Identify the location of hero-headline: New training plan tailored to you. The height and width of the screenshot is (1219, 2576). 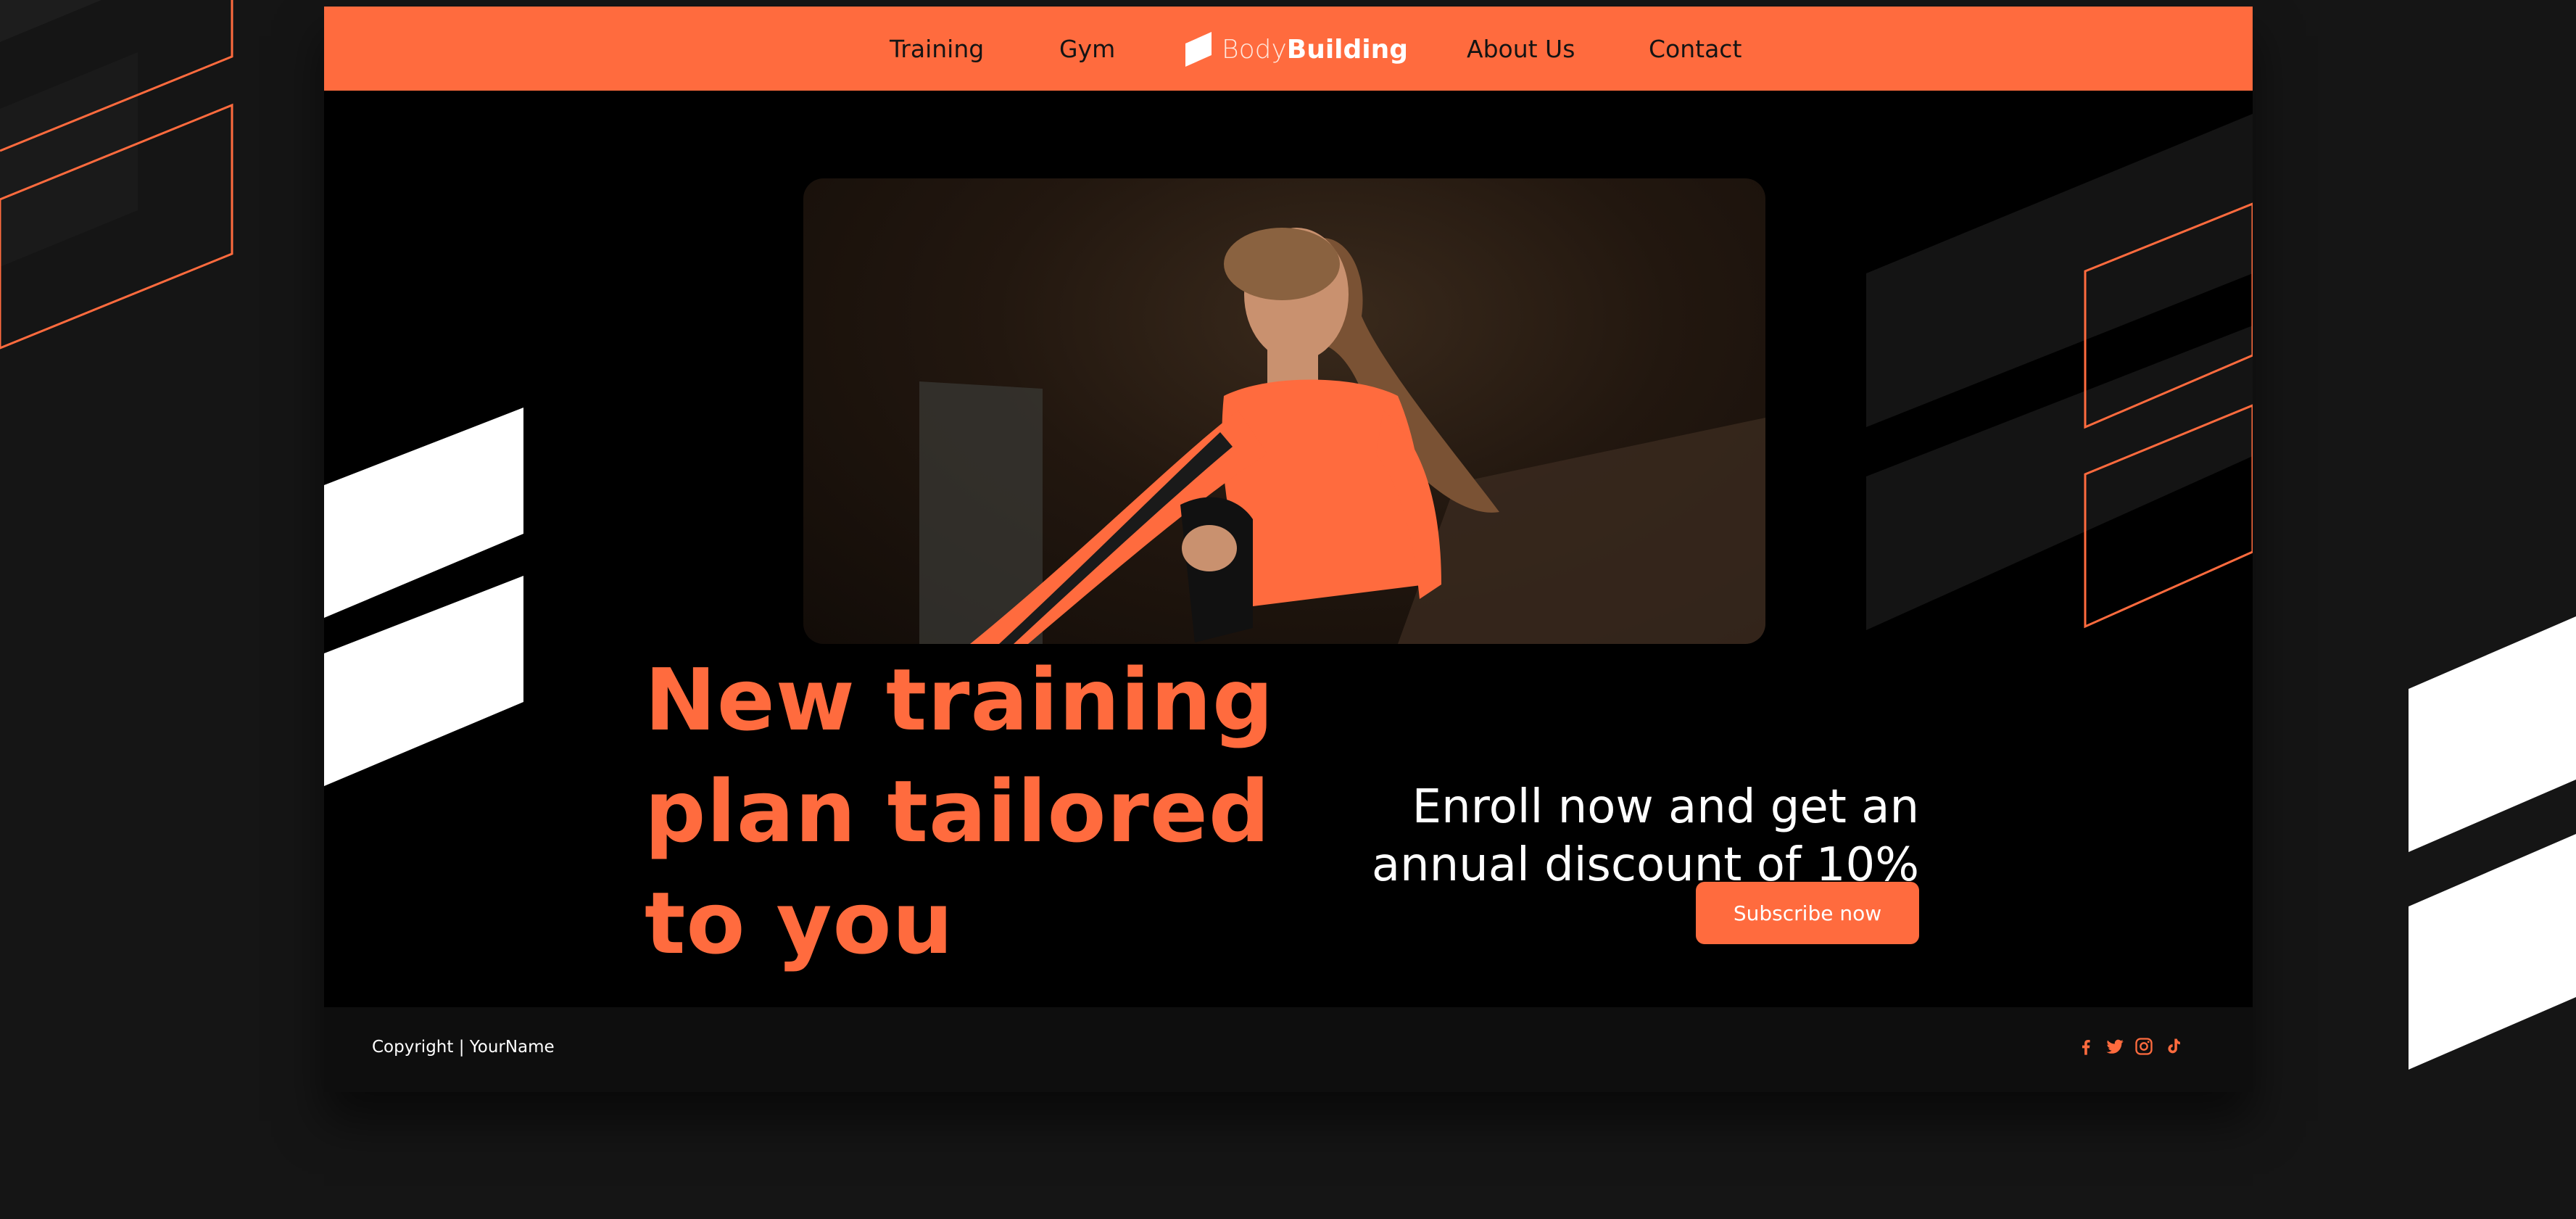
(1008, 811).